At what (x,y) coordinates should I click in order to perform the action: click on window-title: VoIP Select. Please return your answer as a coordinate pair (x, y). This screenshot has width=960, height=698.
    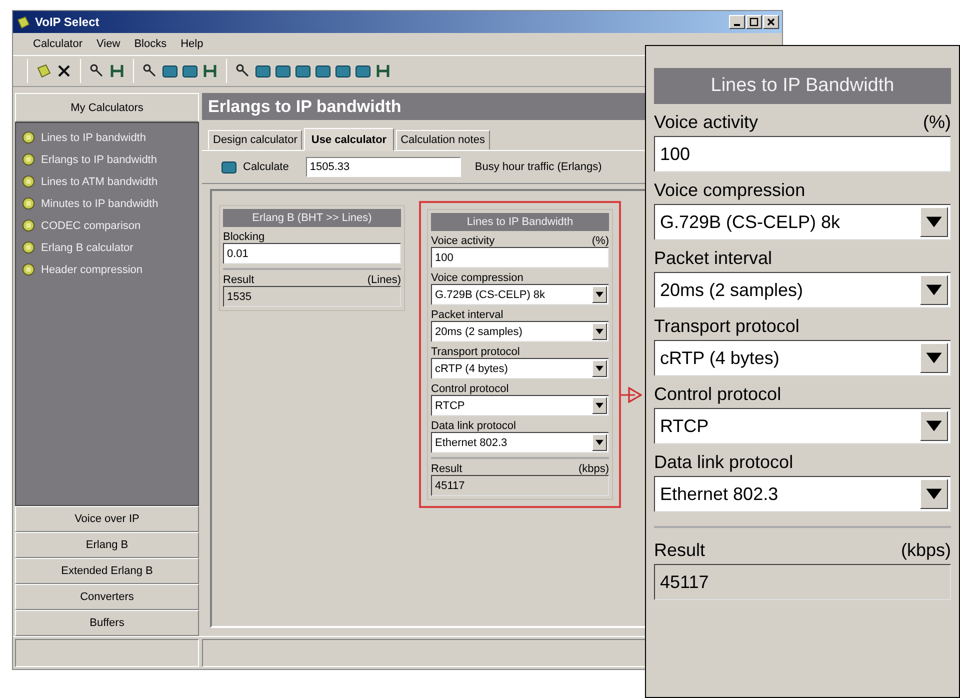
    Looking at the image, I should click on (67, 22).